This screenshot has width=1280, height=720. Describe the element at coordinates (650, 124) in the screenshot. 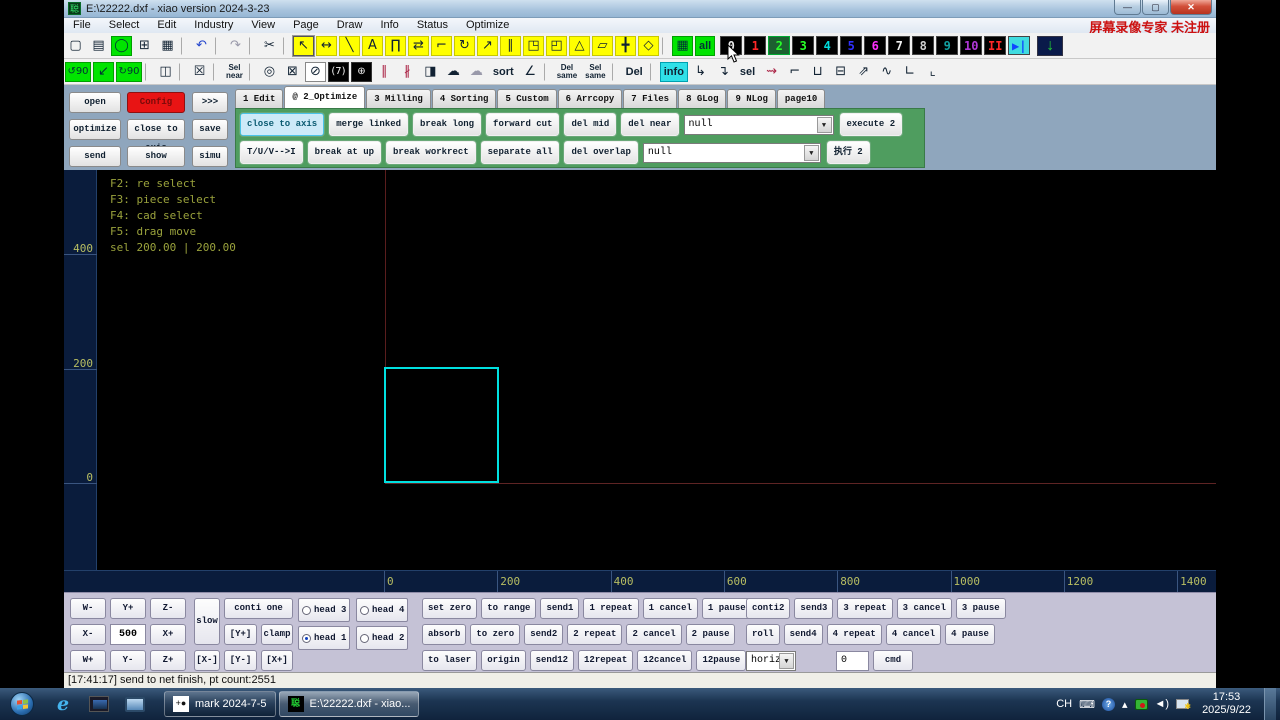

I see `del-near-button: del near` at that location.